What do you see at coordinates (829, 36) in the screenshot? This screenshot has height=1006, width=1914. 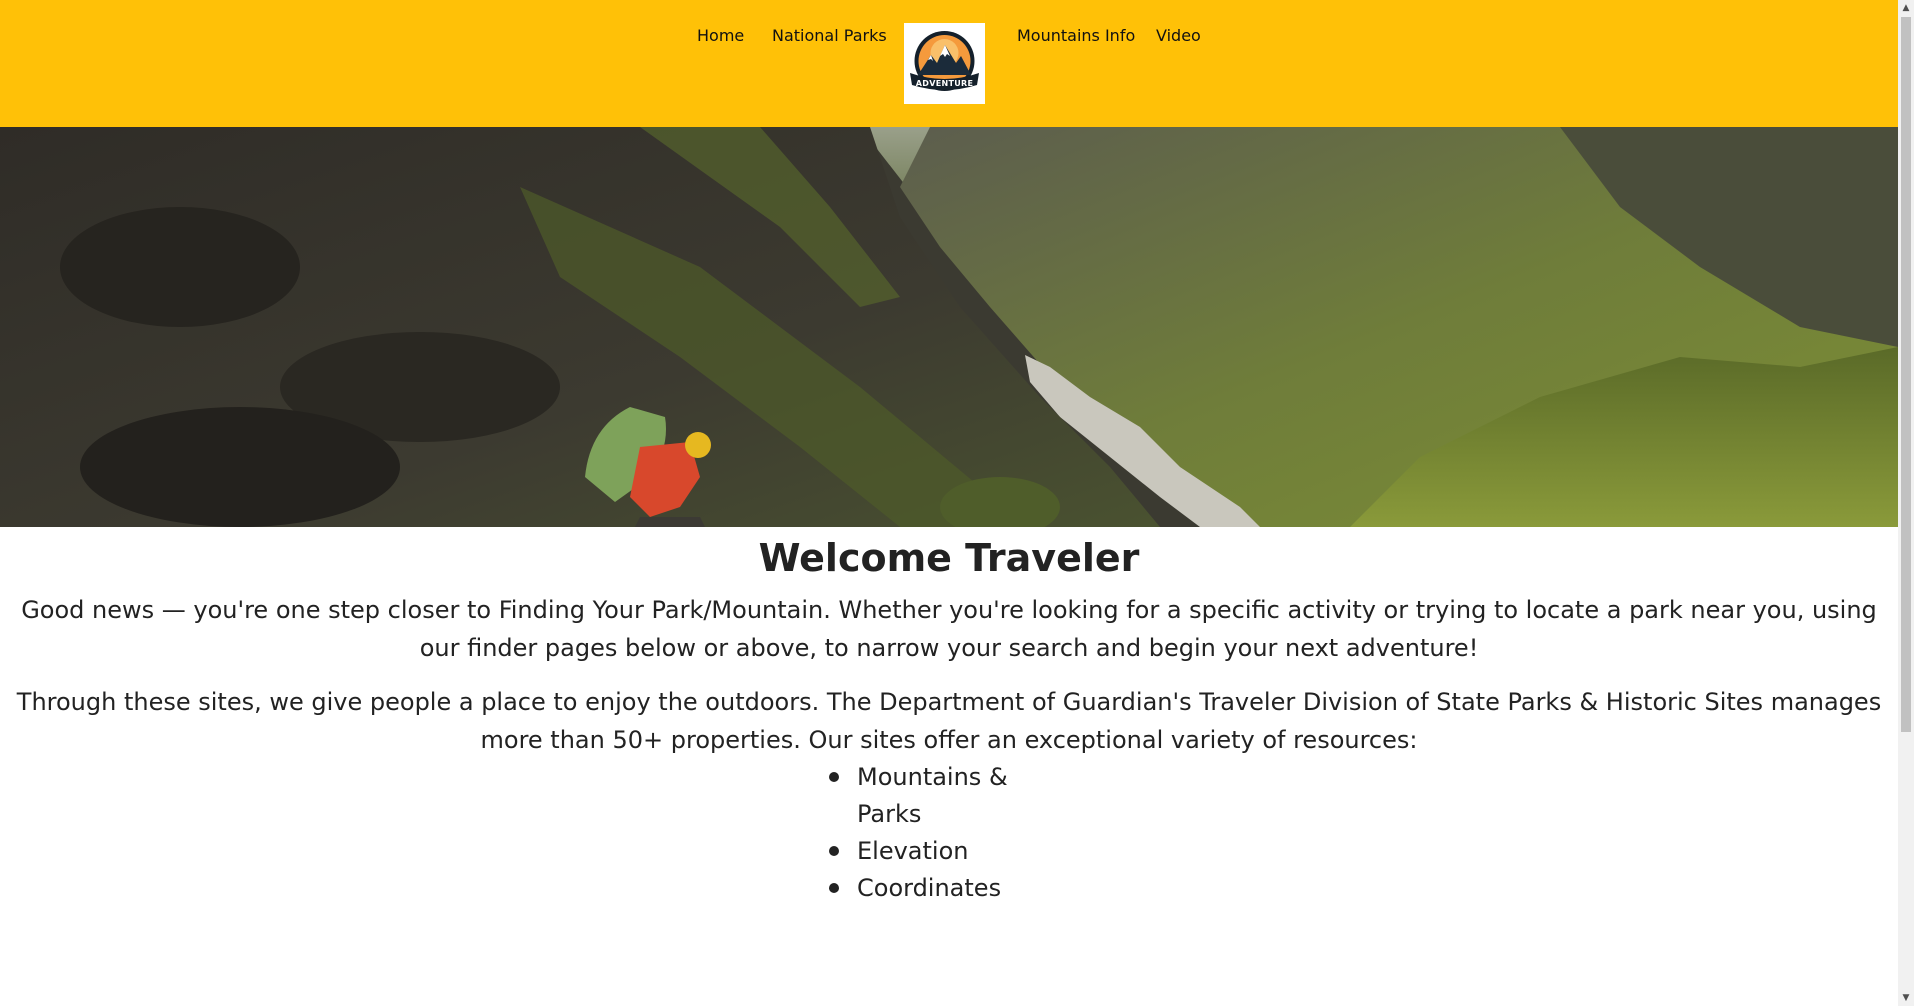 I see `nav-national-parks-link: National Parks` at bounding box center [829, 36].